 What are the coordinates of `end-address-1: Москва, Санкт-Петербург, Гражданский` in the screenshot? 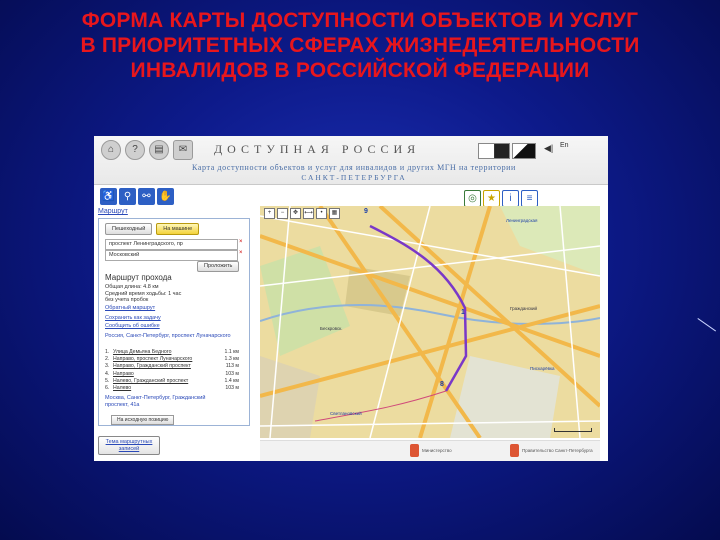 It's located at (155, 398).